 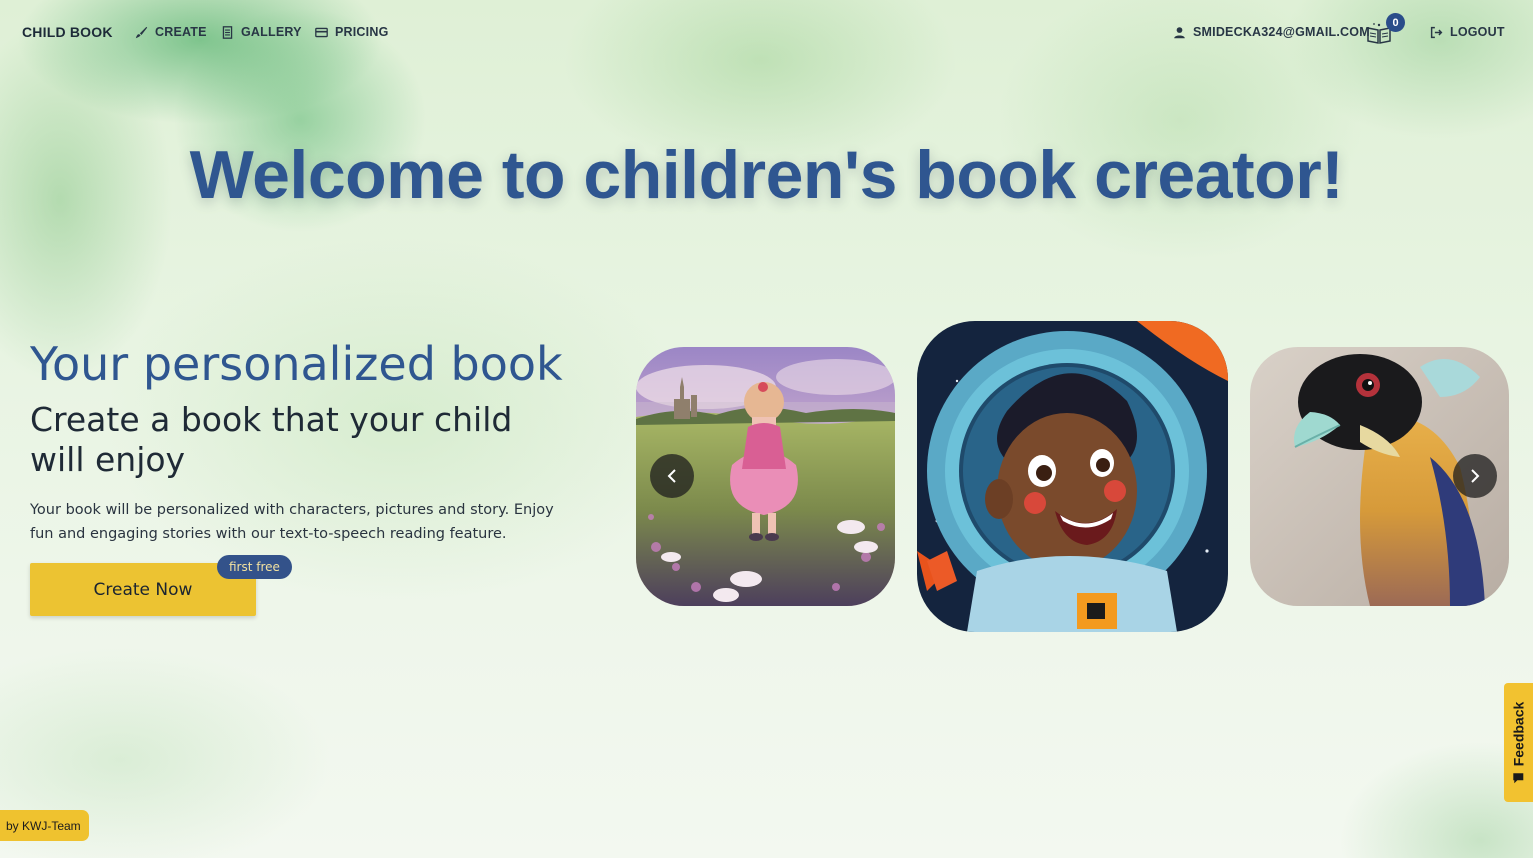 What do you see at coordinates (296, 364) in the screenshot?
I see `section-subtitle: Your personalized book` at bounding box center [296, 364].